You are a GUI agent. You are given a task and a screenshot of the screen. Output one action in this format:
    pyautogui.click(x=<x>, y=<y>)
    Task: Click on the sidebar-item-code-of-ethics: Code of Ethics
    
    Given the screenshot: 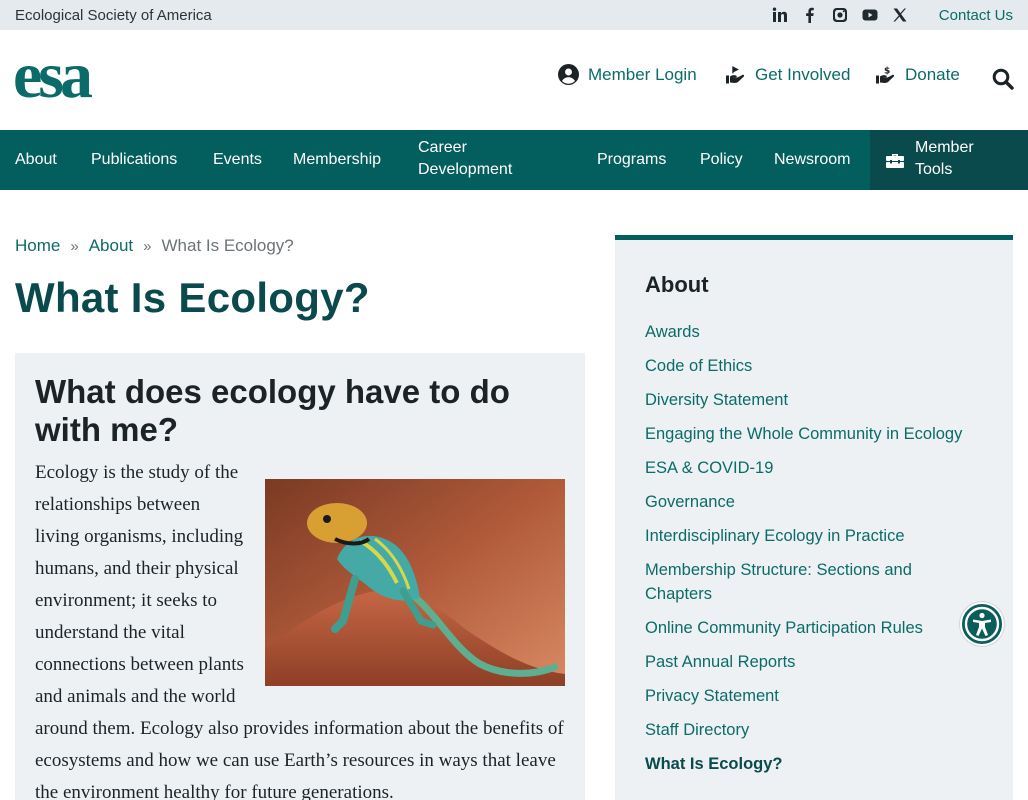 What is the action you would take?
    pyautogui.click(x=810, y=366)
    